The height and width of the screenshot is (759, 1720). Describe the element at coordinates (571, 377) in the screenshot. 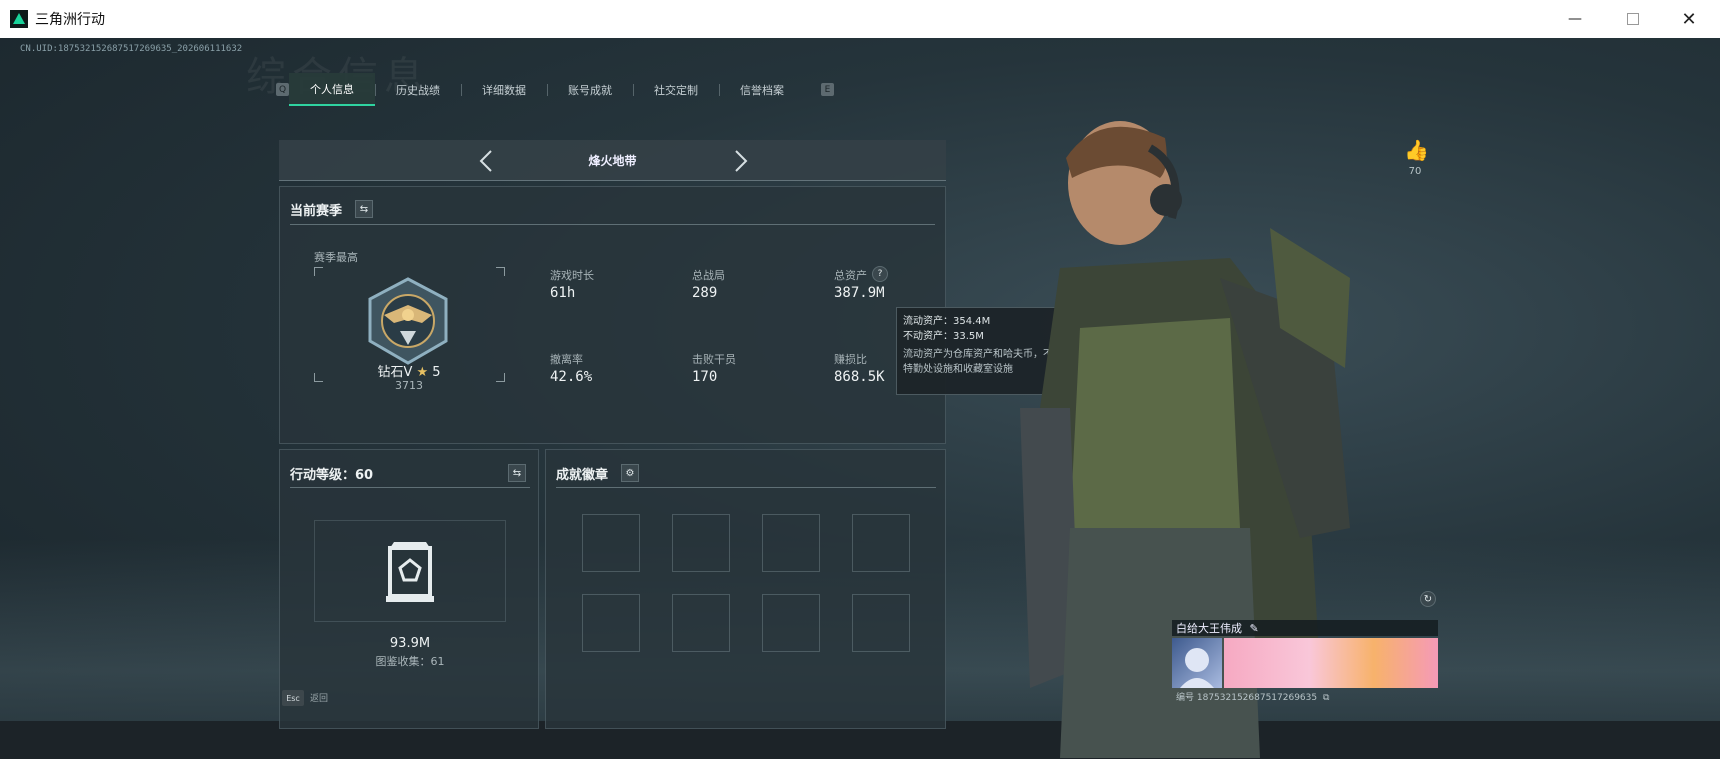

I see `stat-extract-rate-value: 42.6%` at that location.